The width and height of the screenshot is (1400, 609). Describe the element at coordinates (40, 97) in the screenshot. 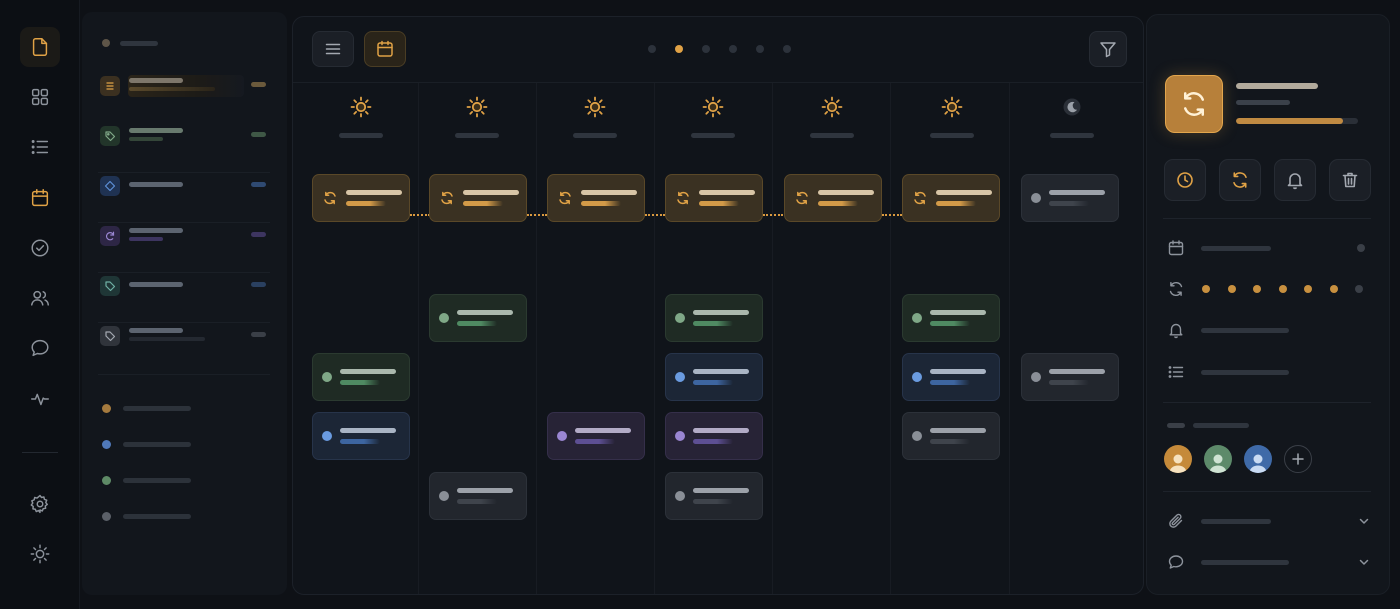

I see `nav-dashboard` at that location.